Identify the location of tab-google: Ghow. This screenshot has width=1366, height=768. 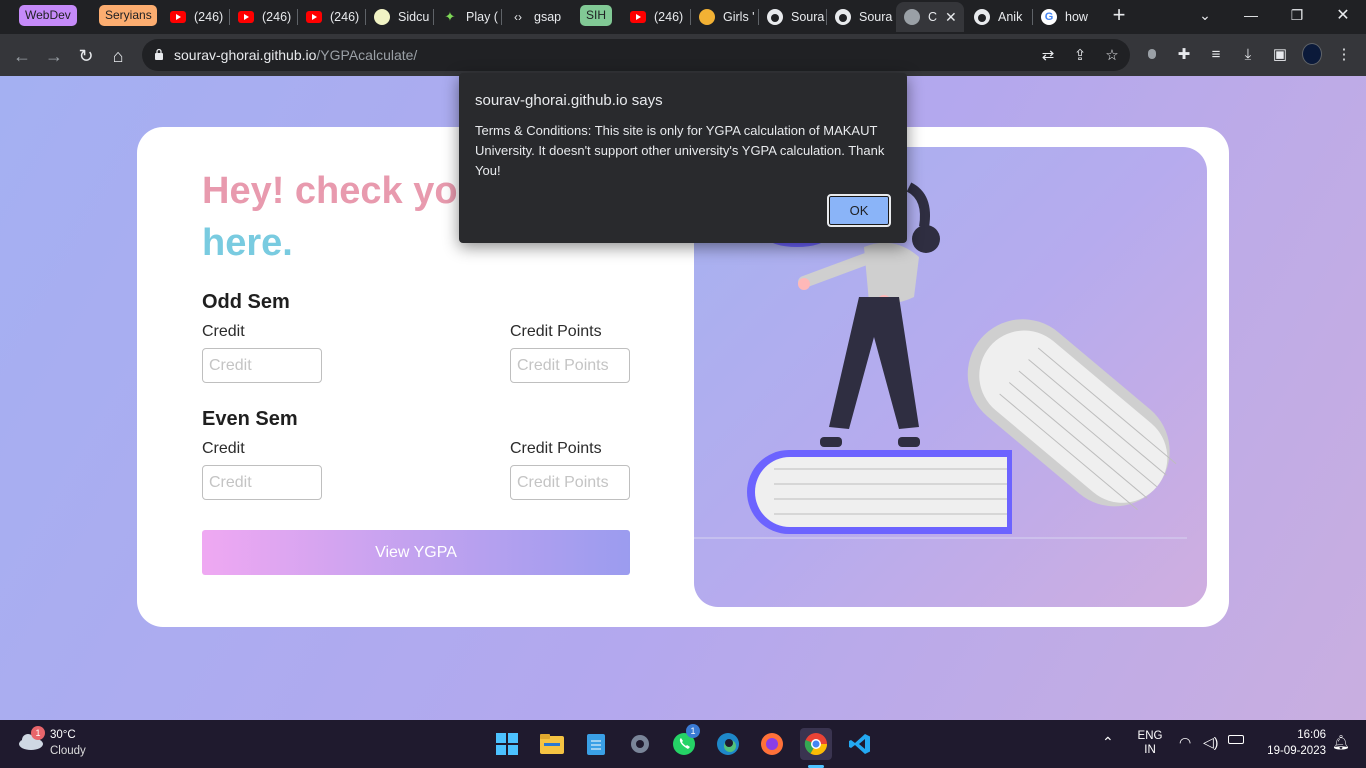
(1066, 17).